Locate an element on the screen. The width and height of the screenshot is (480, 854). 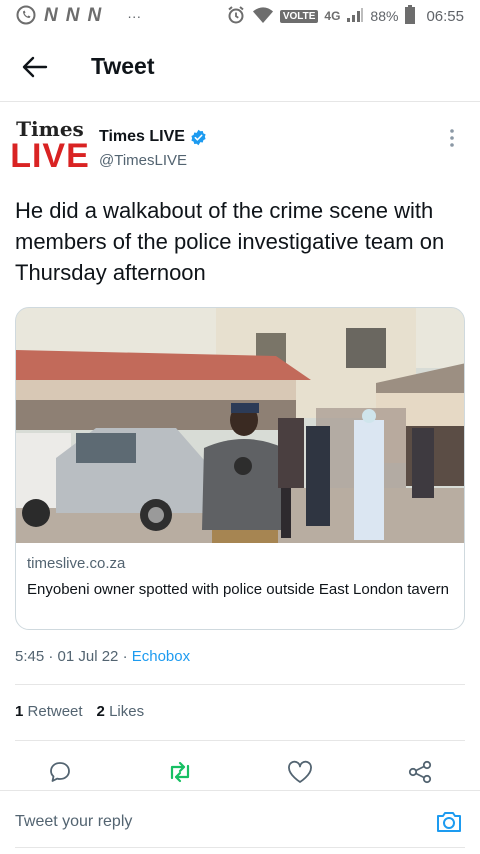
avatar: Times LIVE is located at coordinates (49, 149).